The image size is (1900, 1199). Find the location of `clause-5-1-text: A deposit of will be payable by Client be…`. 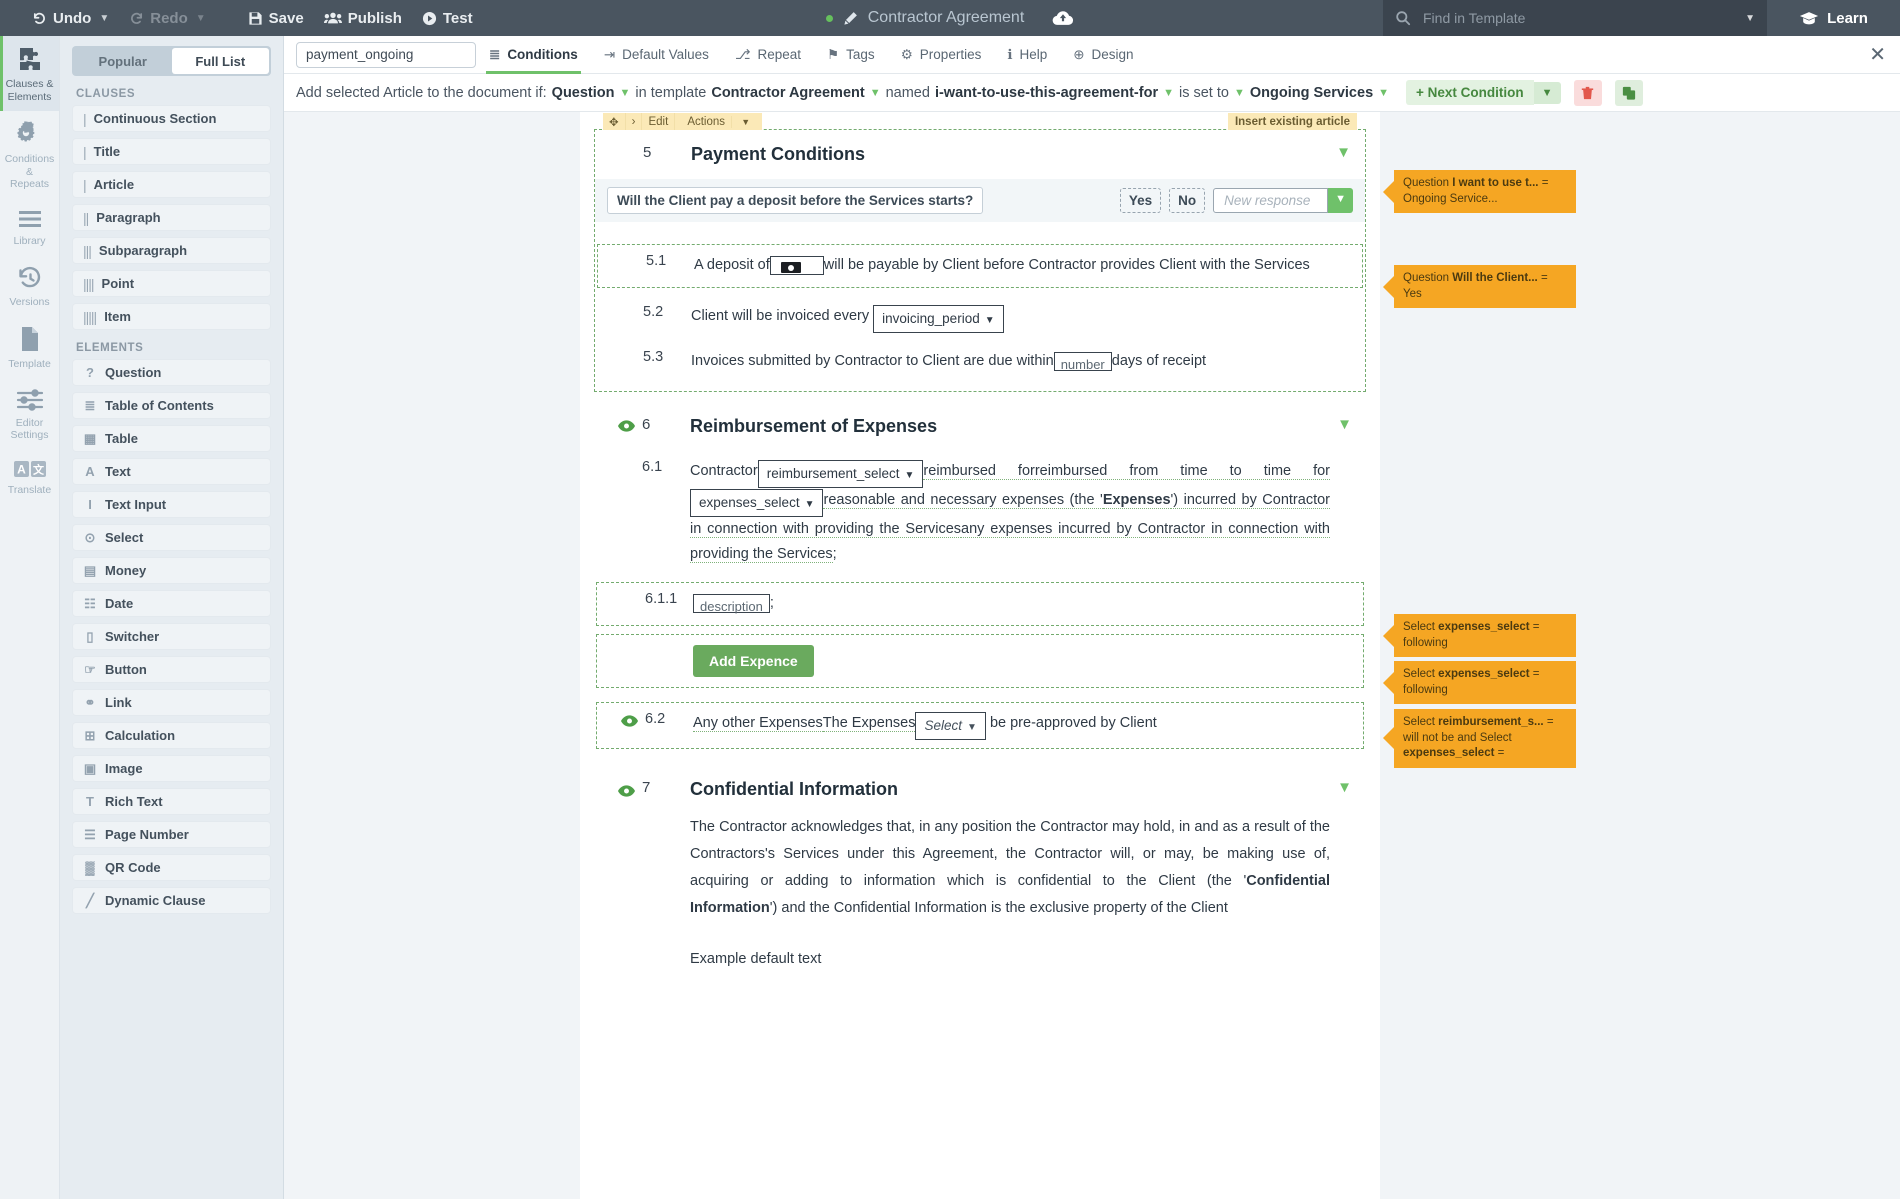

clause-5-1-text: A deposit of will be payable by Client be… is located at coordinates (1028, 266).